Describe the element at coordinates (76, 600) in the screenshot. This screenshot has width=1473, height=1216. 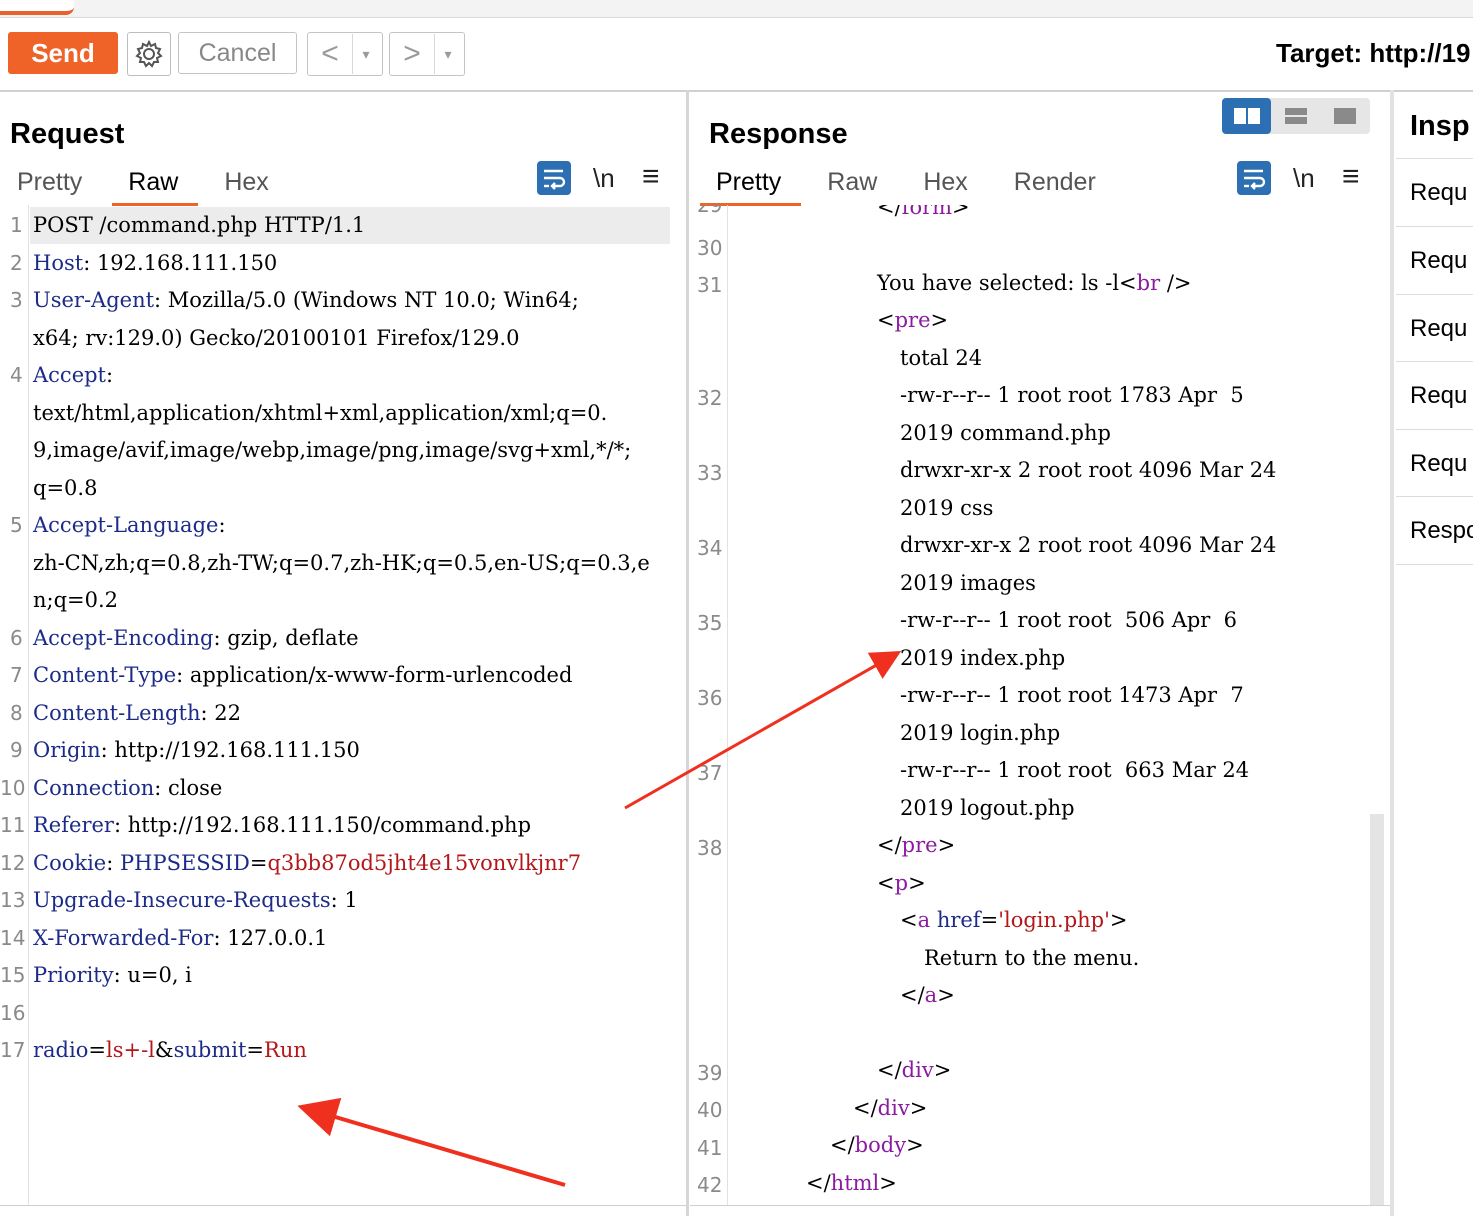
I see `request-line-continued: n;q=0.2` at that location.